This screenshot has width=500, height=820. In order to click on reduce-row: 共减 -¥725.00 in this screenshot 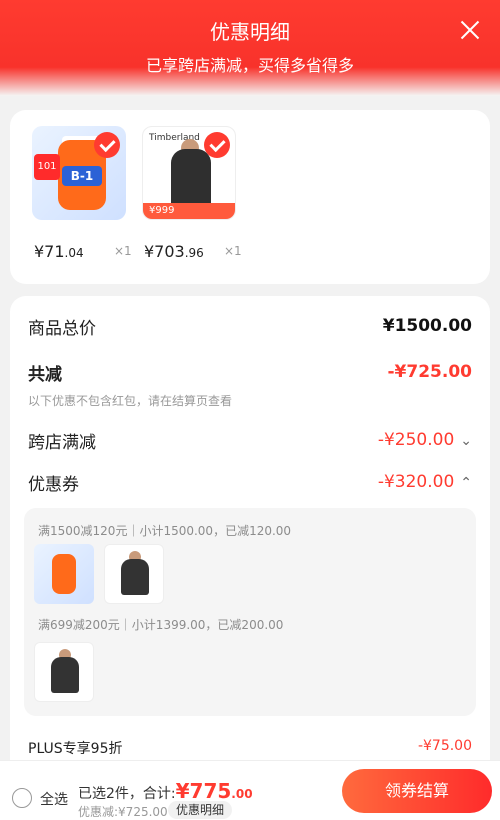, I will do `click(250, 373)`.